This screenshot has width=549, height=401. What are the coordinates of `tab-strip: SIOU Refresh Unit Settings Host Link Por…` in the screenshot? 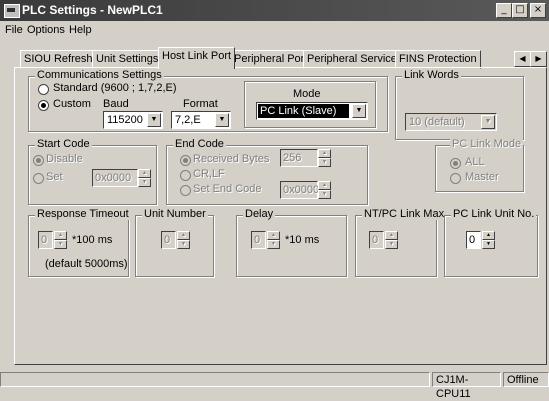 It's located at (274, 57).